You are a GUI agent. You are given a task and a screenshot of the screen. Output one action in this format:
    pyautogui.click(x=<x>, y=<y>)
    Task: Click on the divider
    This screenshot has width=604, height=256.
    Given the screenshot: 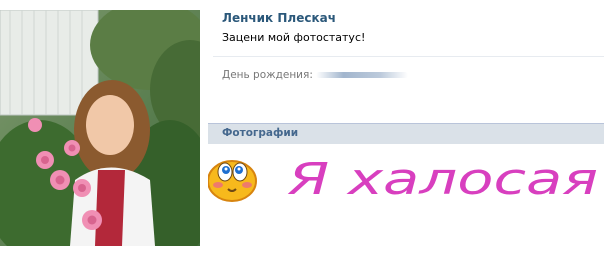 What is the action you would take?
    pyautogui.click(x=408, y=56)
    